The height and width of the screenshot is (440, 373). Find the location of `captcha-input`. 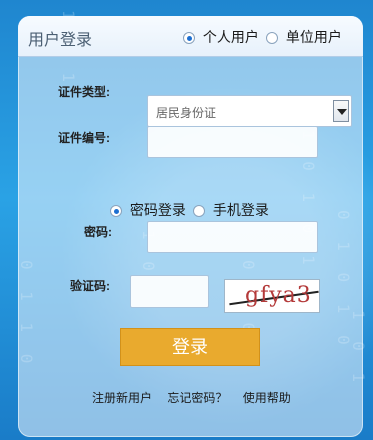

captcha-input is located at coordinates (169, 291).